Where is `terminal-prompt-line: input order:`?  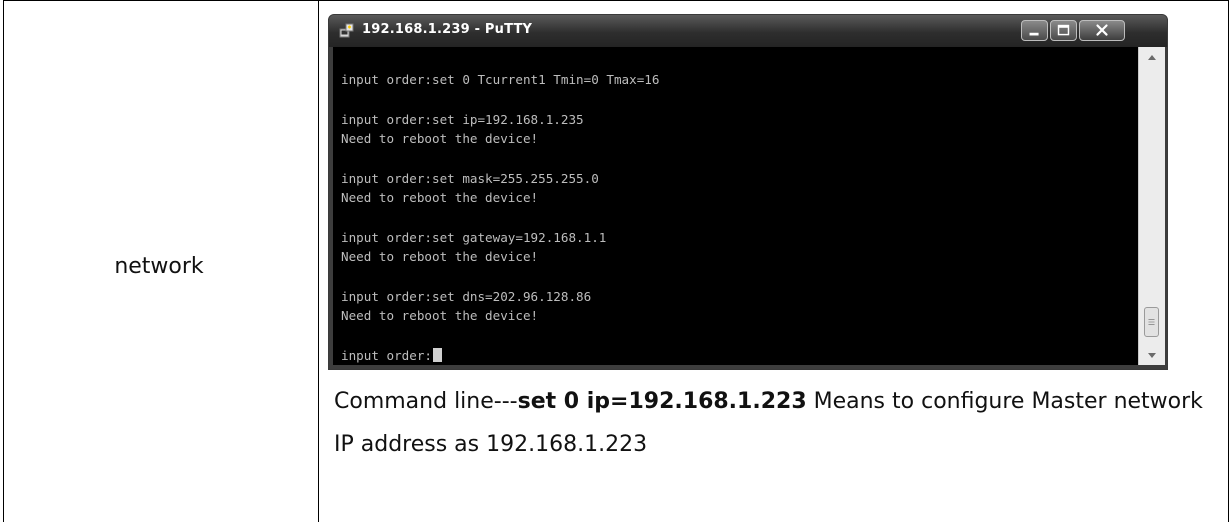
terminal-prompt-line: input order: is located at coordinates (391, 355).